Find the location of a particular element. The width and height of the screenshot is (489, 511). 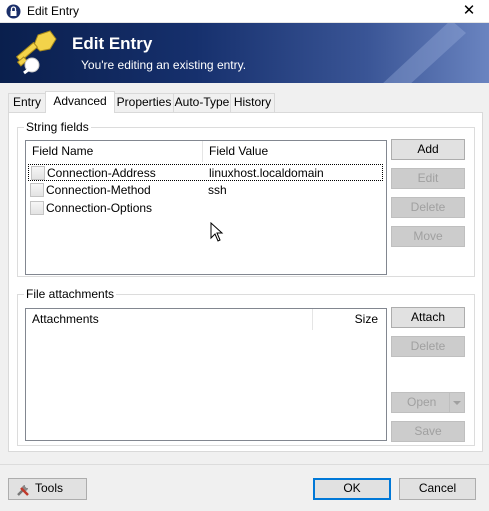

tab-entry: Entry is located at coordinates (27, 102).